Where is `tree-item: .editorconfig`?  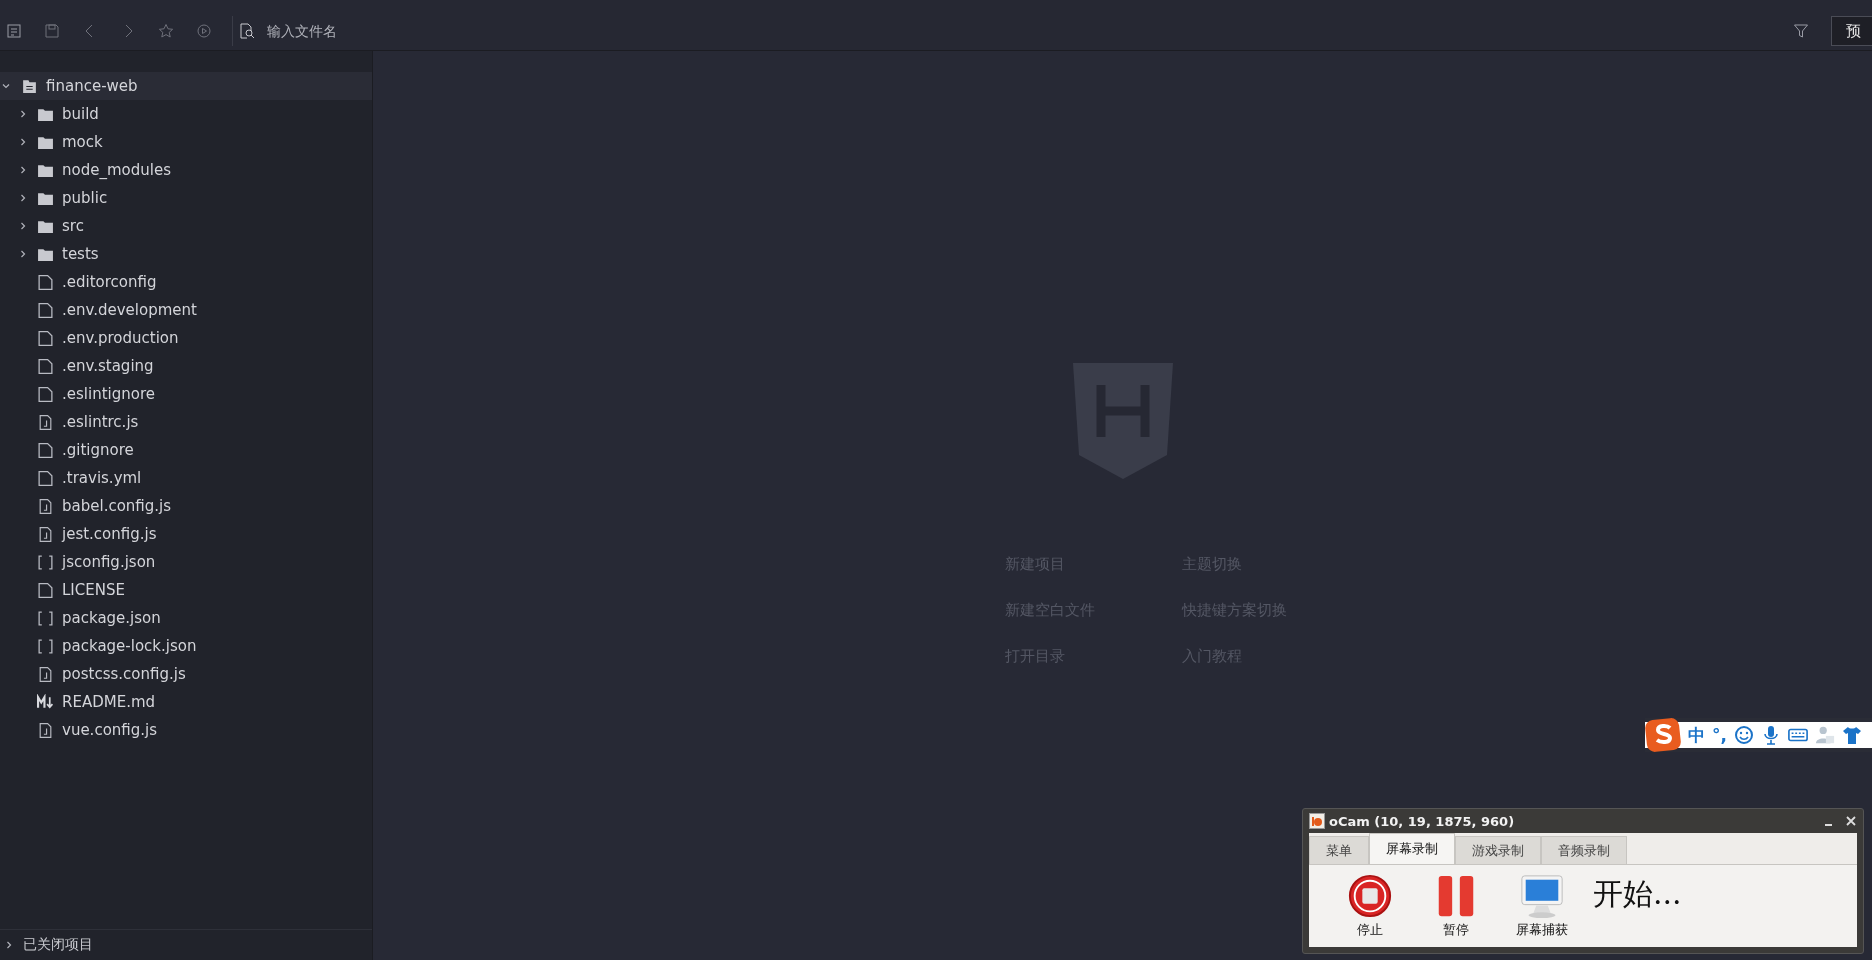 tree-item: .editorconfig is located at coordinates (186, 282).